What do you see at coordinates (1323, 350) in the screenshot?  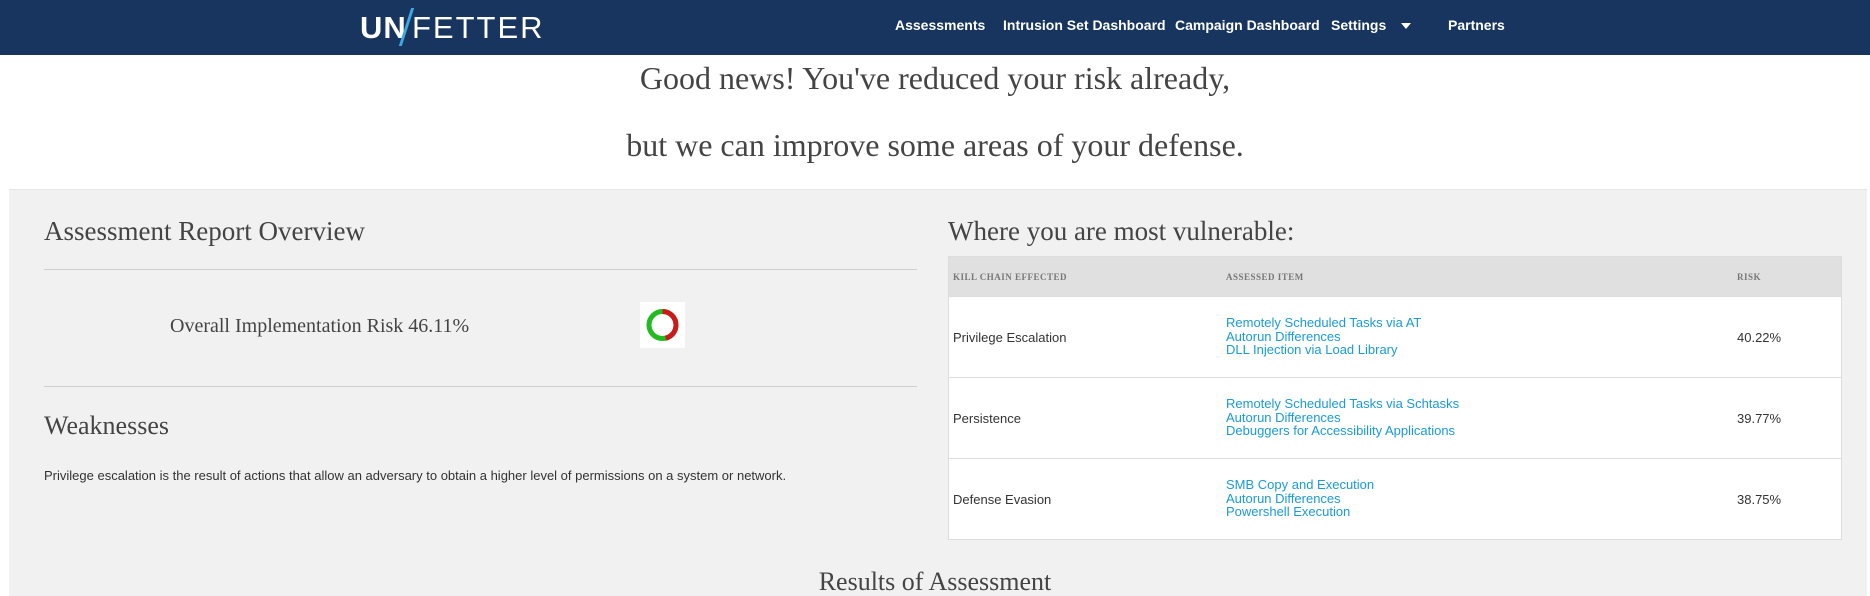 I see `assessed-item-link: DLL Injection via Load Library` at bounding box center [1323, 350].